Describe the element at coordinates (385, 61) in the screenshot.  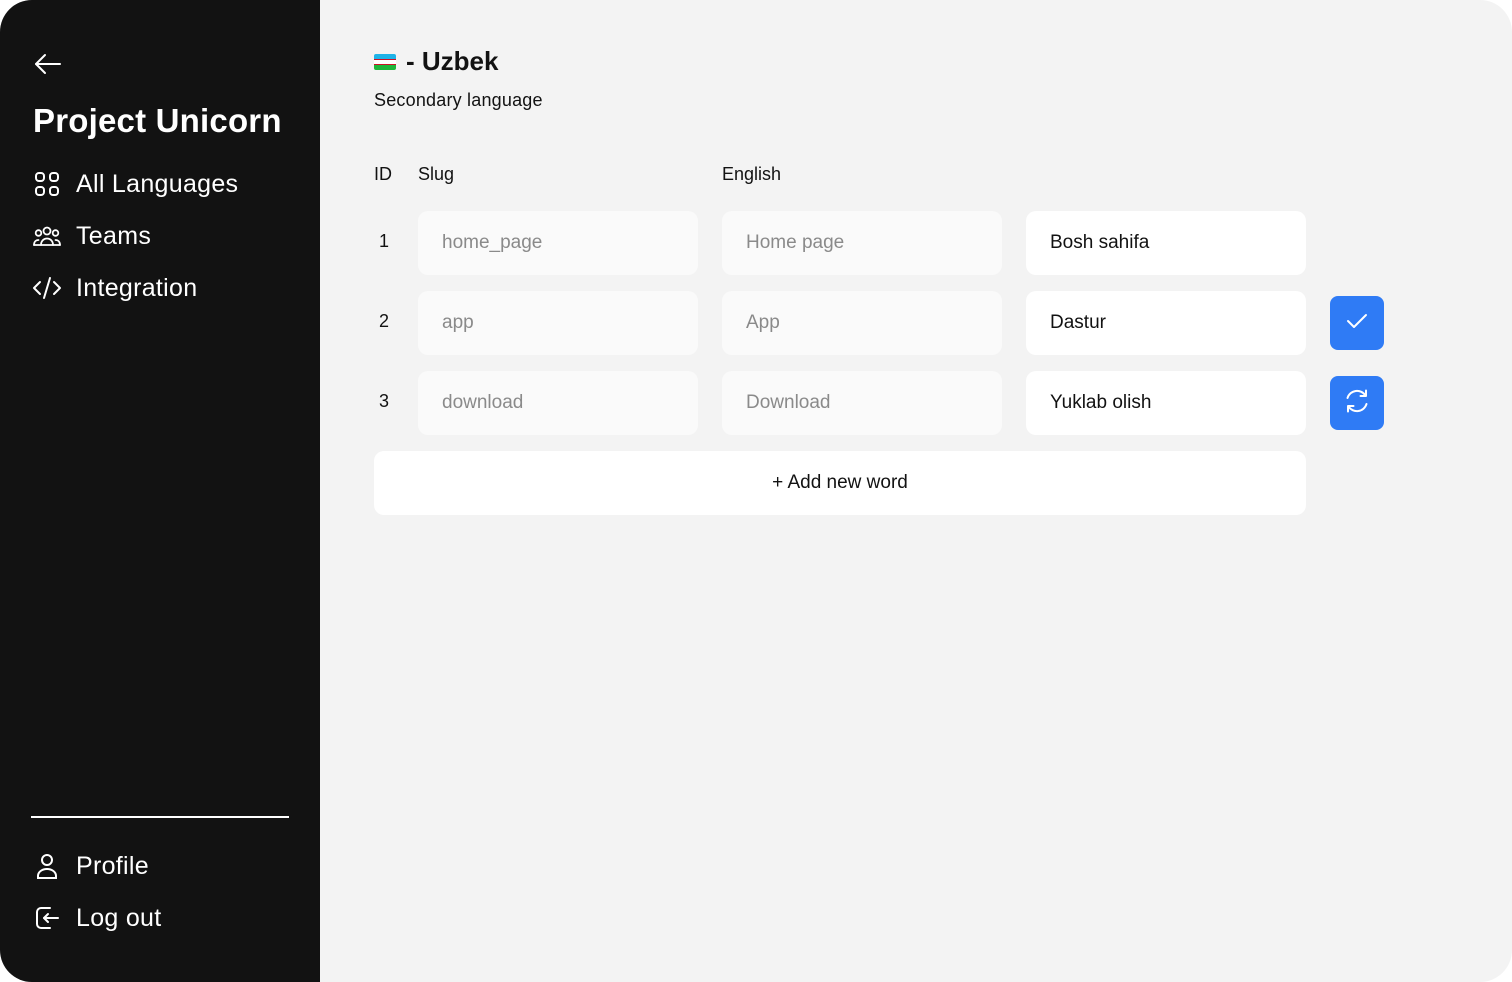
I see `uzbekistan-flag-icon` at that location.